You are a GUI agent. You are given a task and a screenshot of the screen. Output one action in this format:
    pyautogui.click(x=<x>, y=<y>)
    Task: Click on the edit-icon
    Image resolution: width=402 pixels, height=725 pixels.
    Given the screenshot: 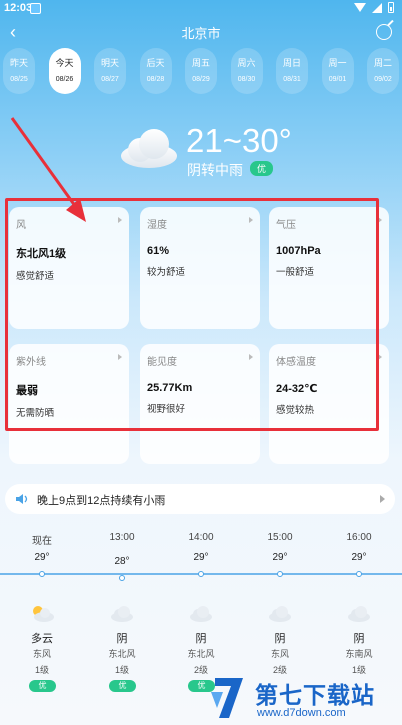 What is the action you would take?
    pyautogui.click(x=384, y=32)
    